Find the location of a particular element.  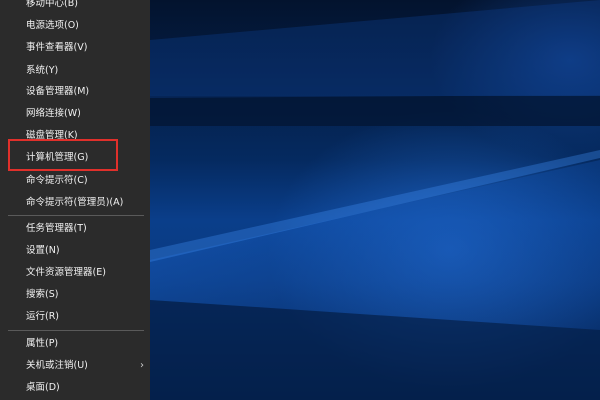

menu-item-network-connections: 网络连接(W) is located at coordinates (75, 114).